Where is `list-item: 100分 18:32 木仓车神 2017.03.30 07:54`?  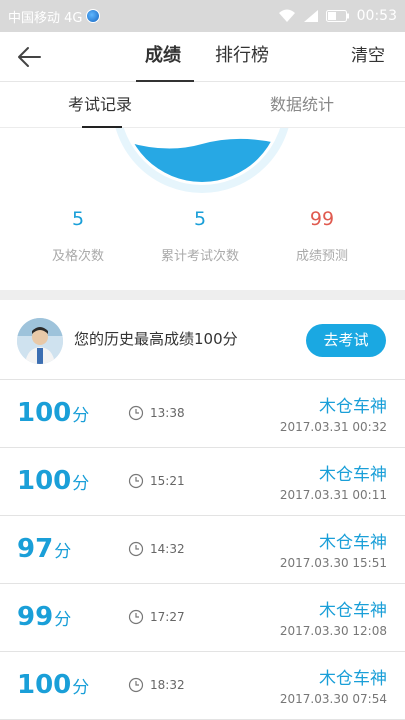
list-item: 100分 18:32 木仓车神 2017.03.30 07:54 is located at coordinates (202, 686).